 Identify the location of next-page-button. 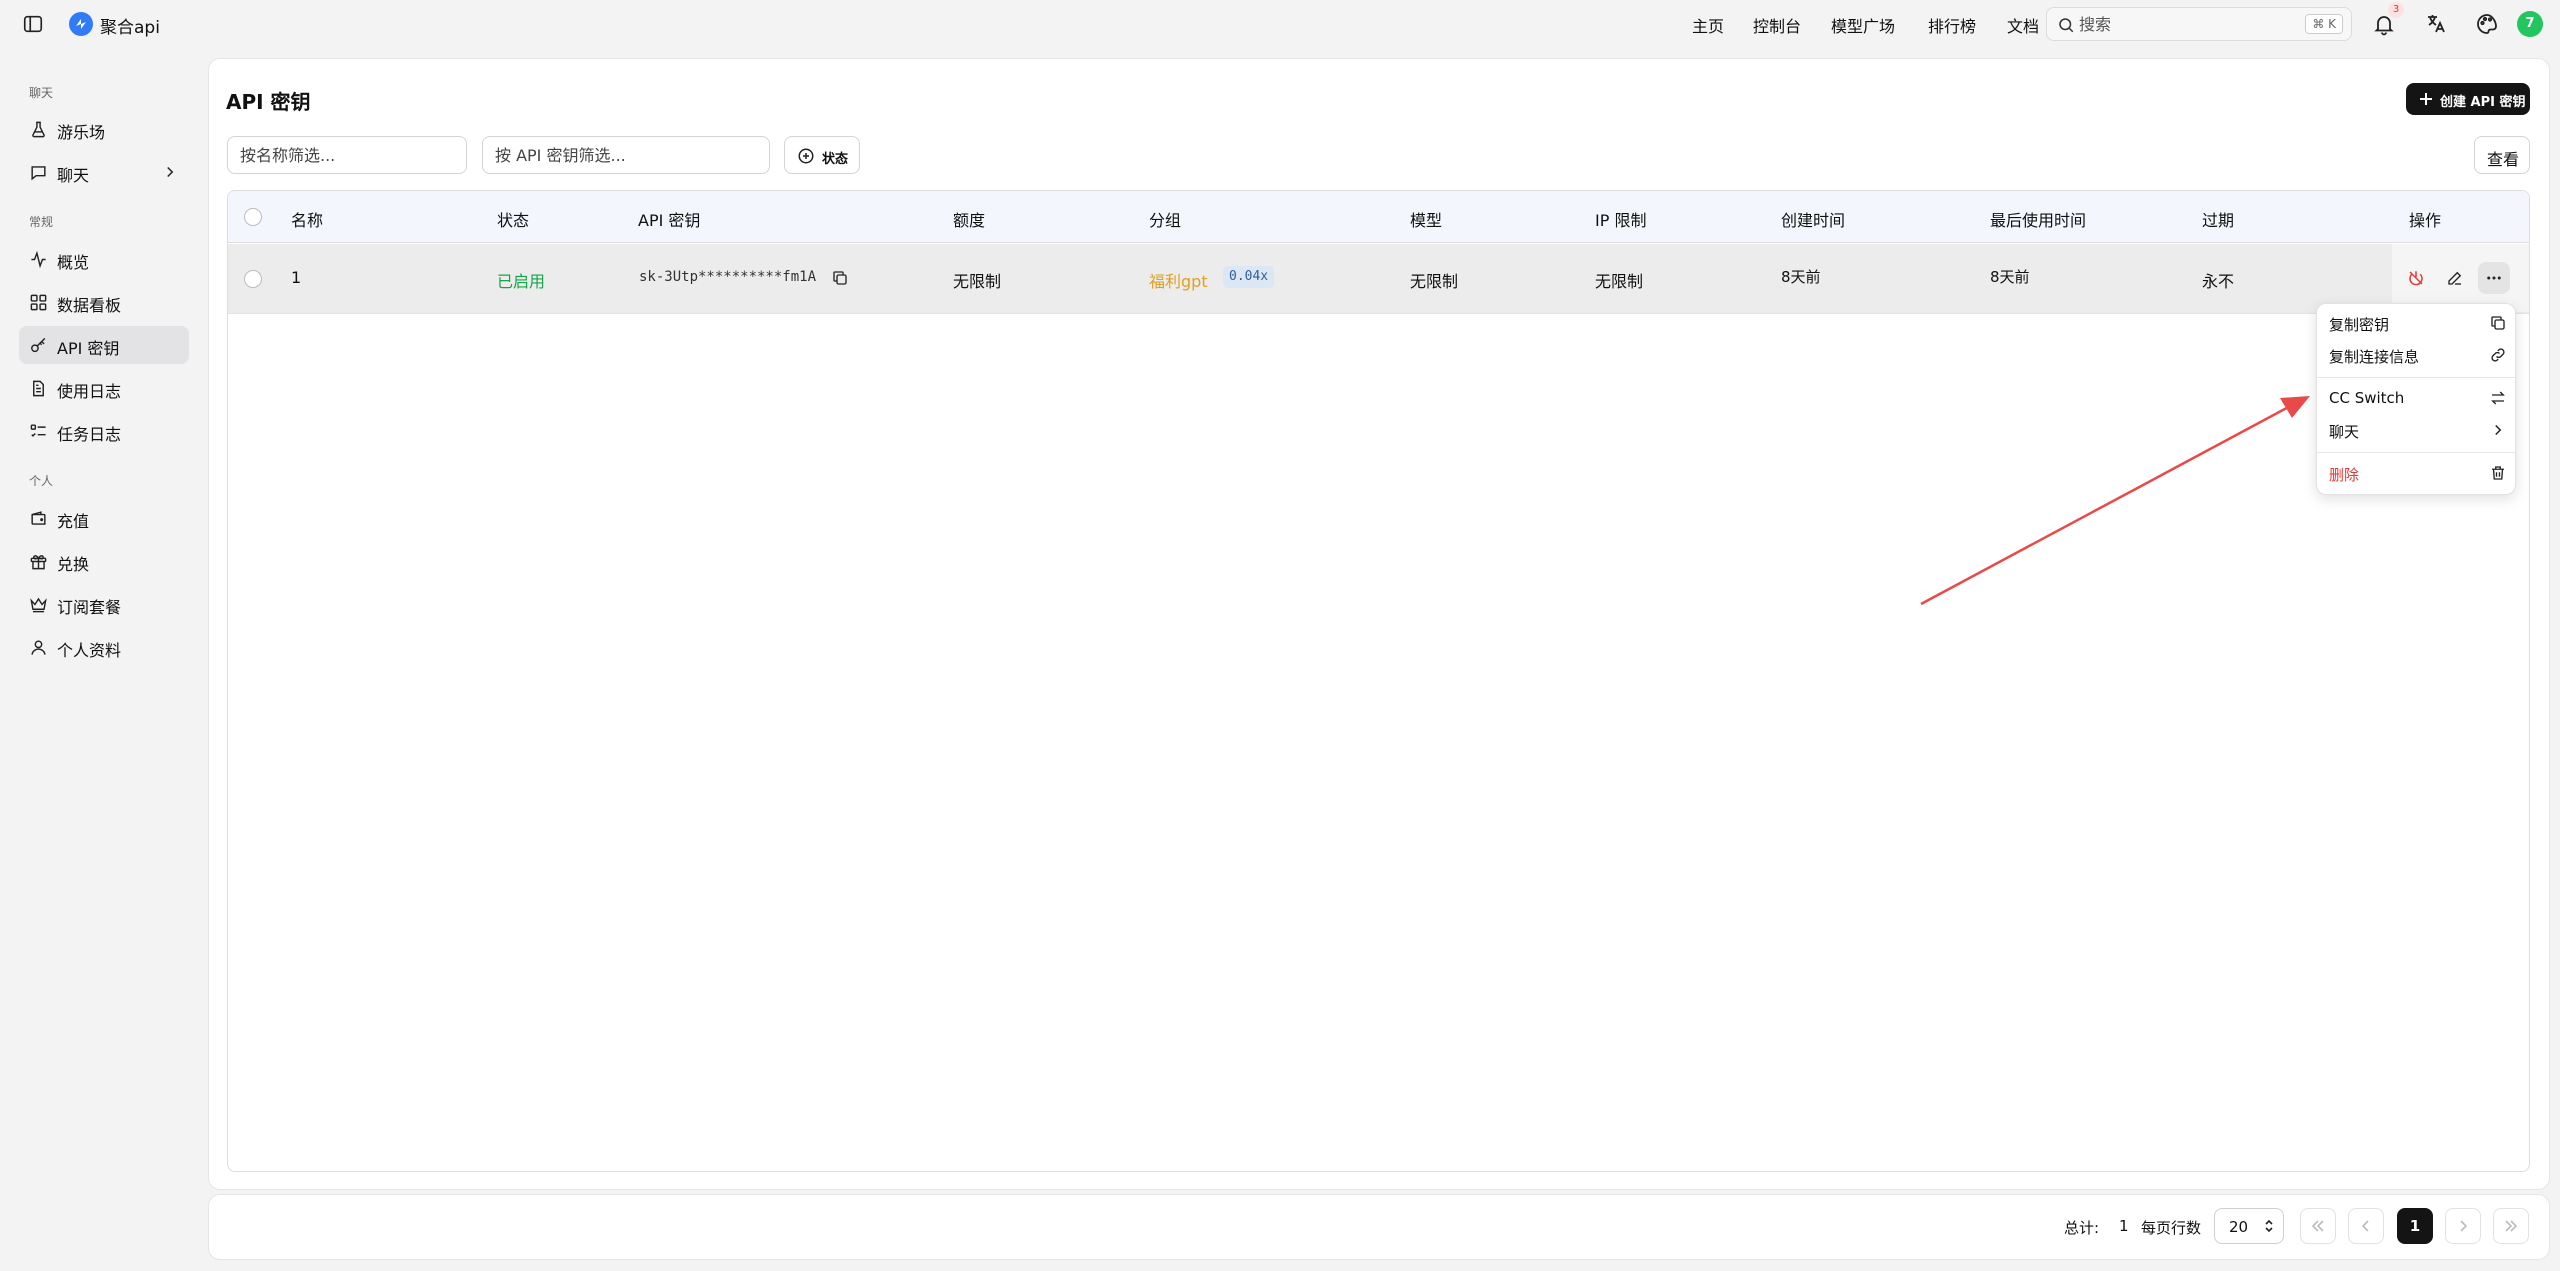
(2463, 1226).